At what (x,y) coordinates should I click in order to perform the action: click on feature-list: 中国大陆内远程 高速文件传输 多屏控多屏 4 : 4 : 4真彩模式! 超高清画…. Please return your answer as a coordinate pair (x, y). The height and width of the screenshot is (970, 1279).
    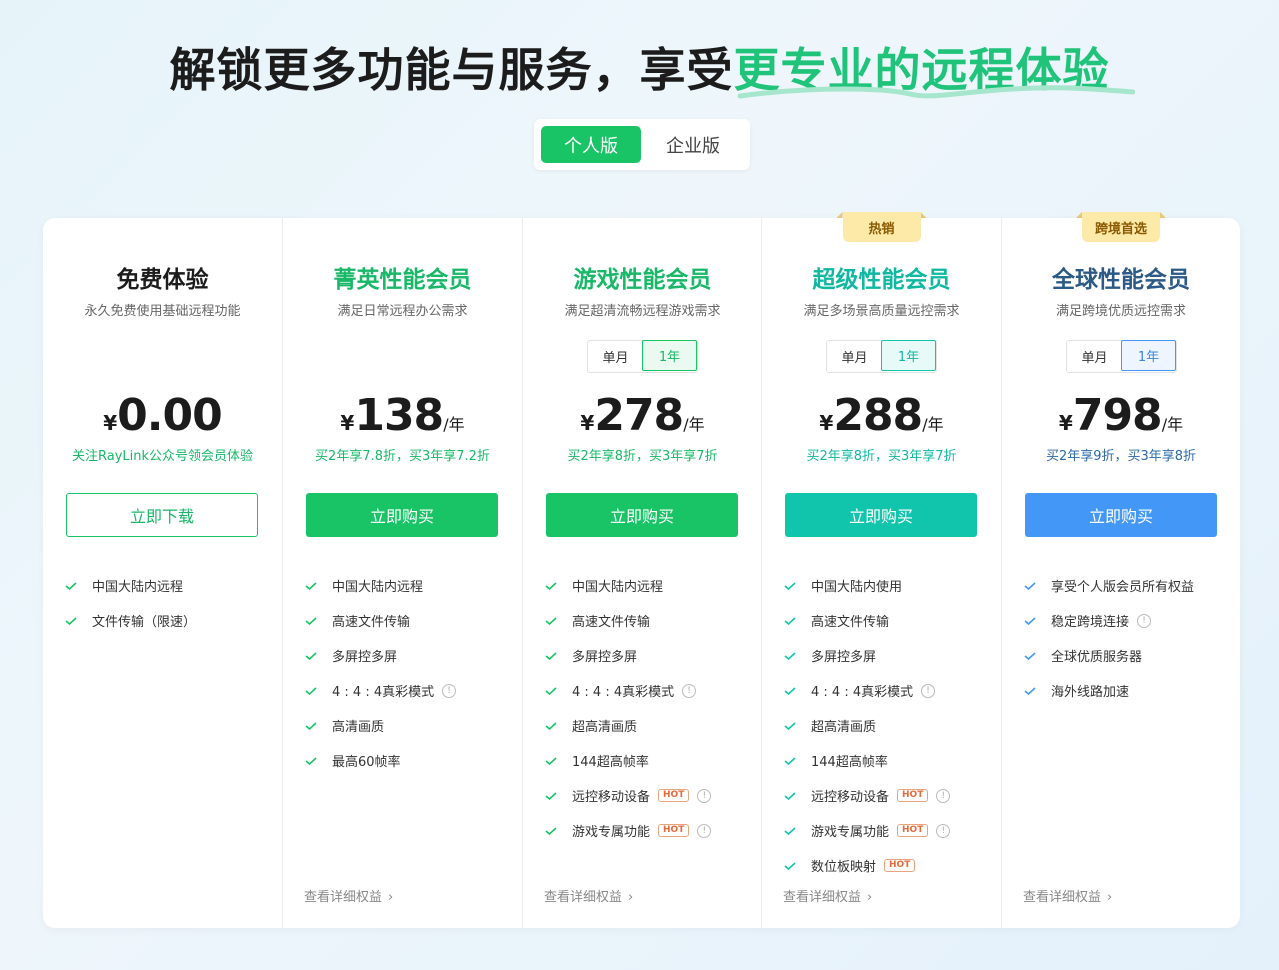
    Looking at the image, I should click on (628, 708).